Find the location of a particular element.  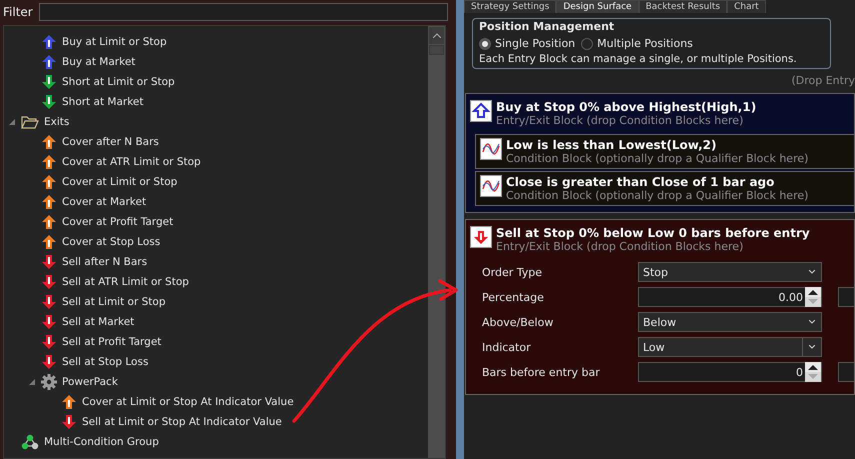

settings-icon is located at coordinates (49, 382).